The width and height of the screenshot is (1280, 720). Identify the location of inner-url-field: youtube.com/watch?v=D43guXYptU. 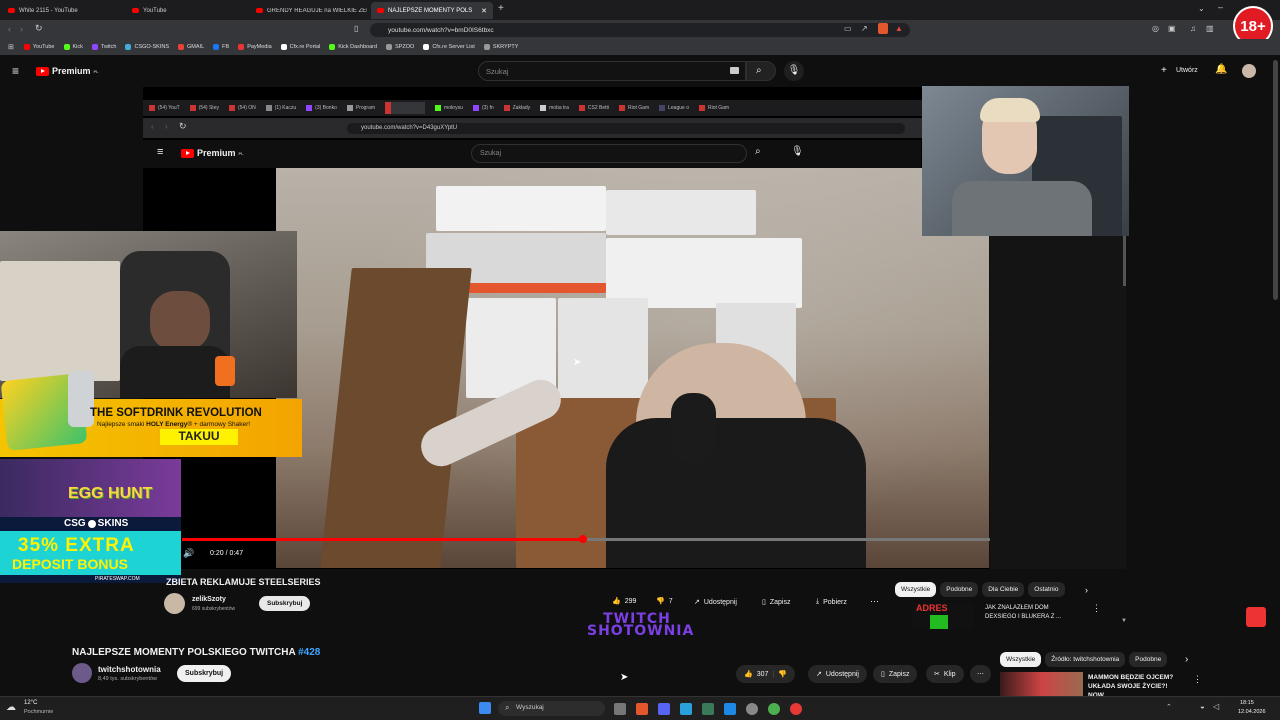
(626, 128).